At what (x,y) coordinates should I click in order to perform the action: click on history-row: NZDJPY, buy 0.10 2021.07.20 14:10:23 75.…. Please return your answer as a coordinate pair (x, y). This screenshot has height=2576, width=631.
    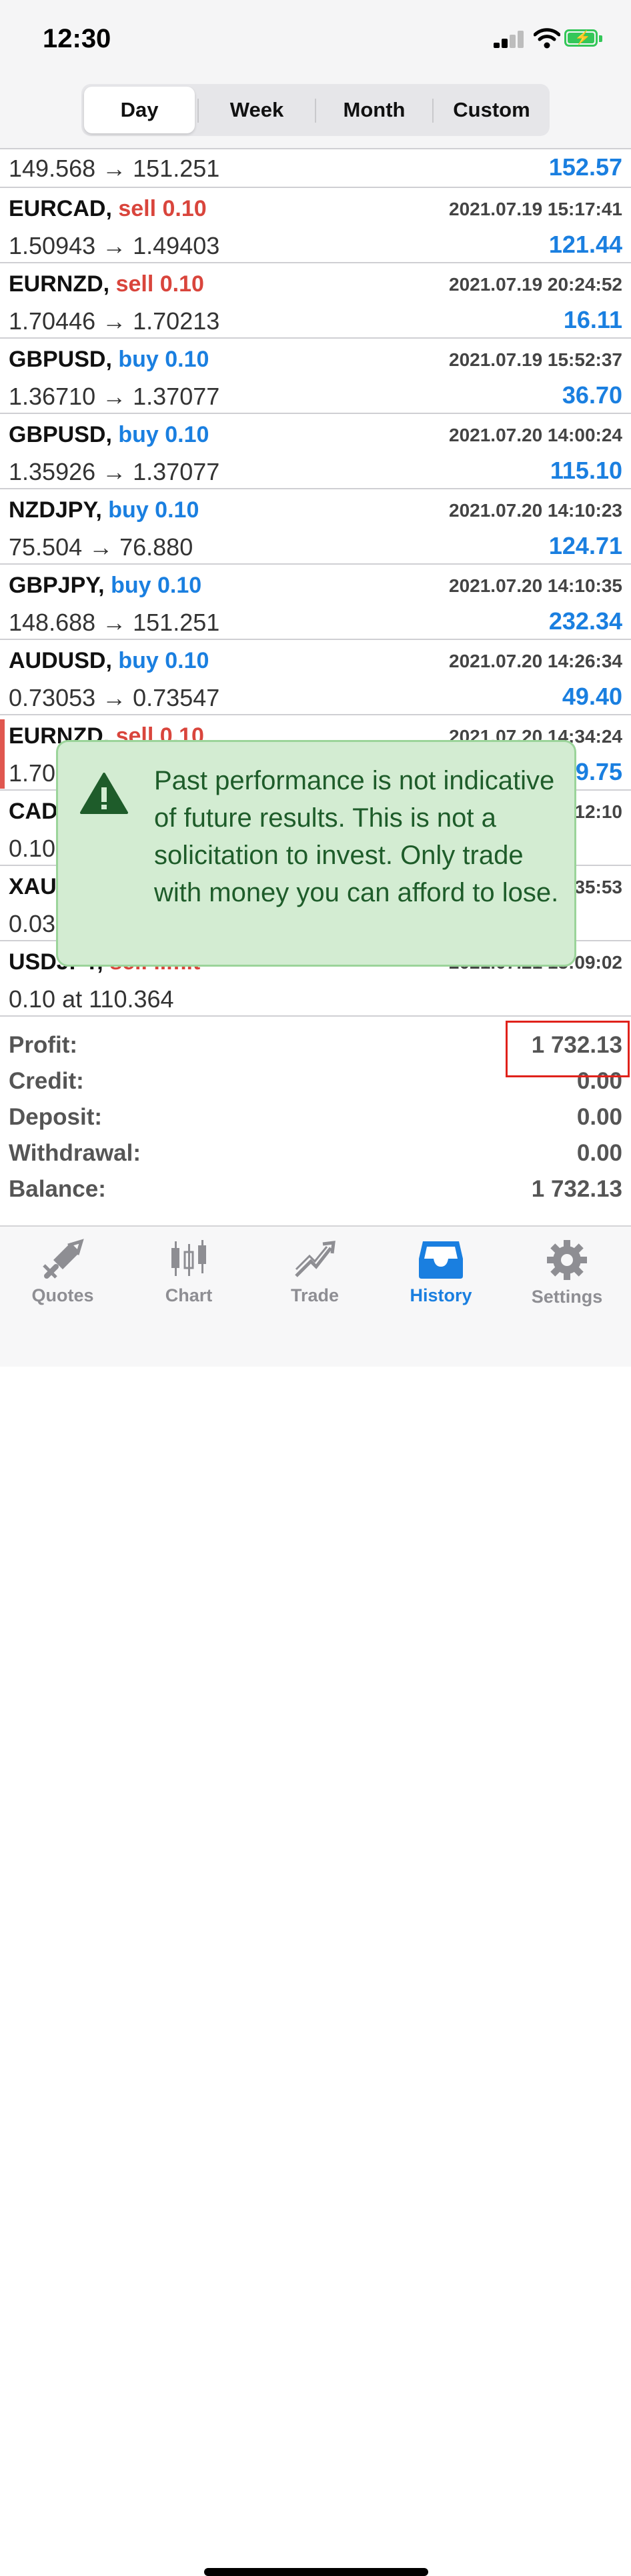
    Looking at the image, I should click on (315, 527).